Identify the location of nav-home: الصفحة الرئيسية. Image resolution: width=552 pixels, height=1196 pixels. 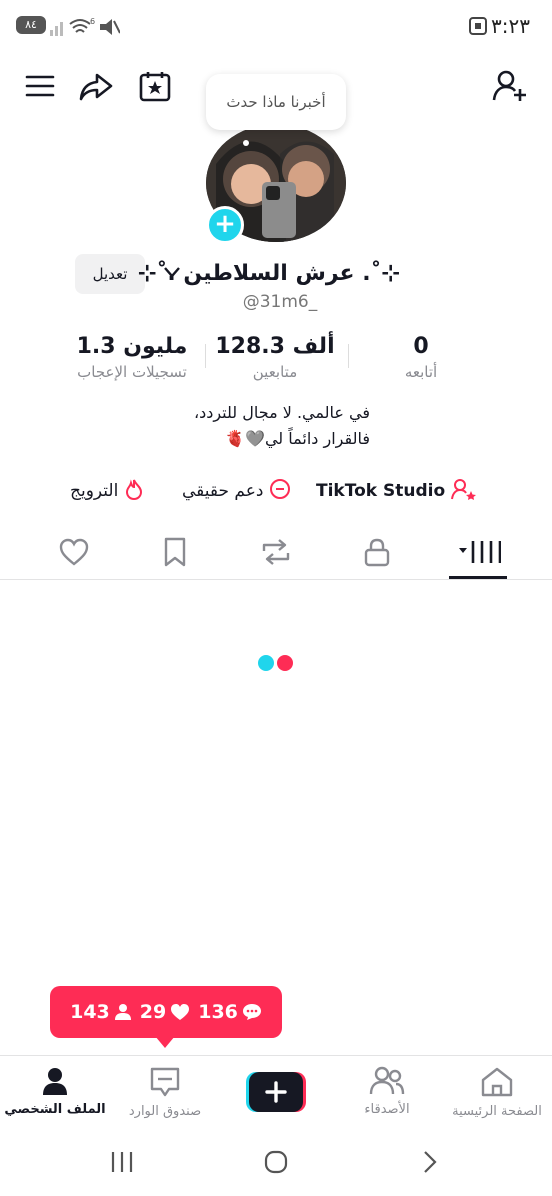
(497, 1092).